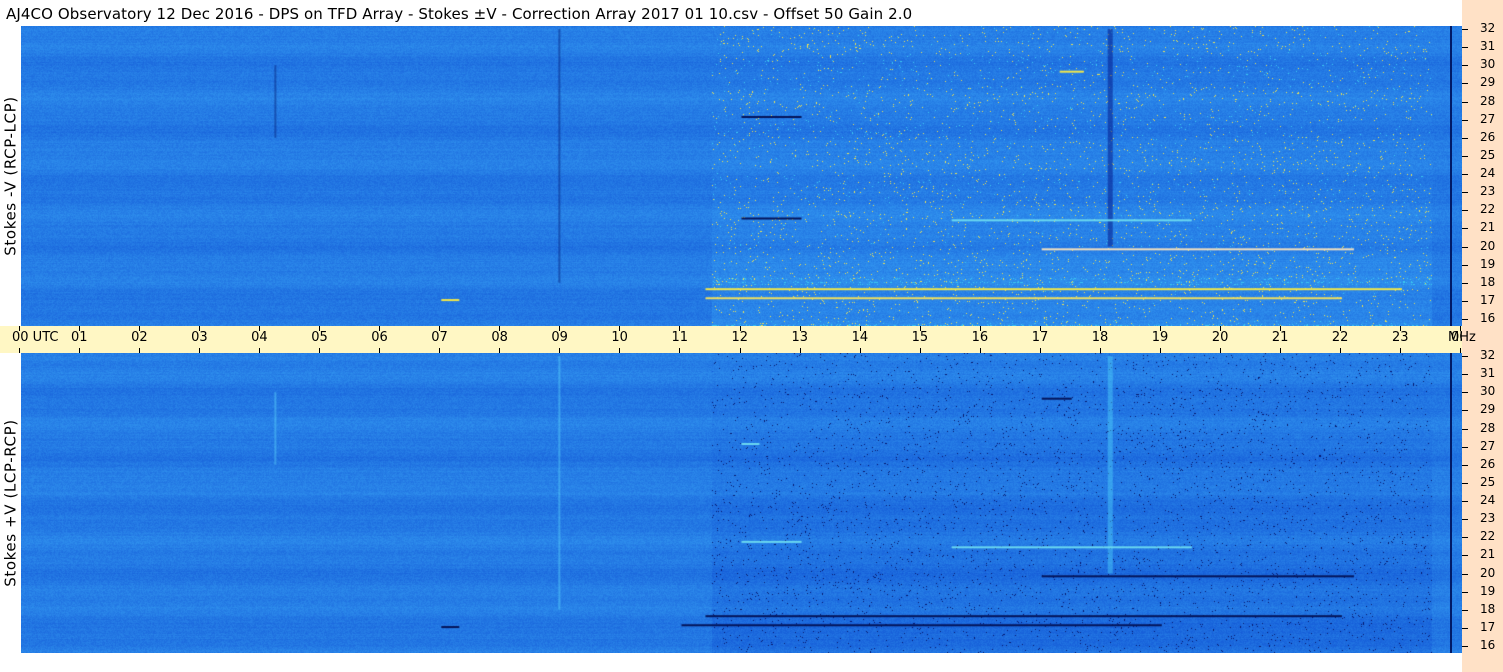 Image resolution: width=1503 pixels, height=672 pixels. What do you see at coordinates (1488, 391) in the screenshot?
I see `freq-tick-label-1-30: 30` at bounding box center [1488, 391].